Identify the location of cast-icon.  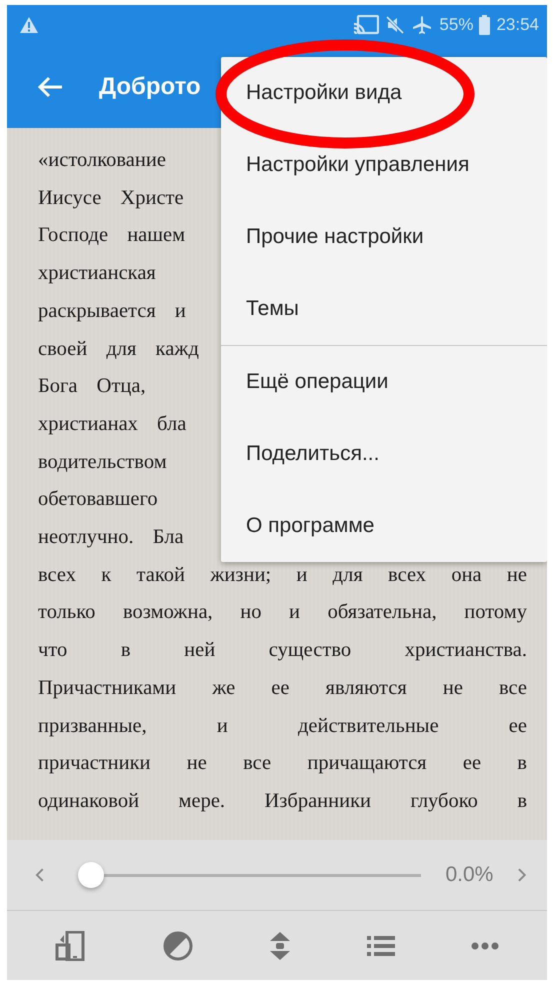
(366, 25).